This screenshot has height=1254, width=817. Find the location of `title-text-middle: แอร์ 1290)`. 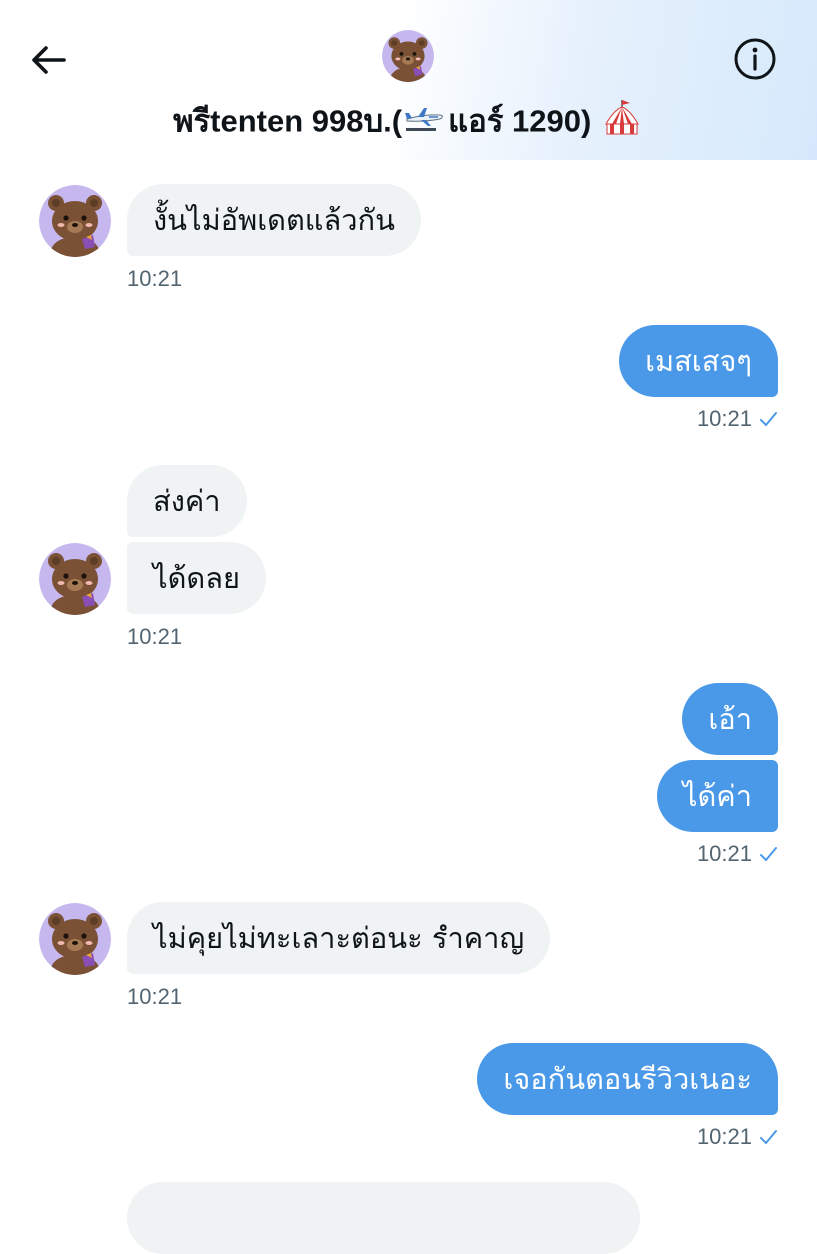

title-text-middle: แอร์ 1290) is located at coordinates (520, 121).